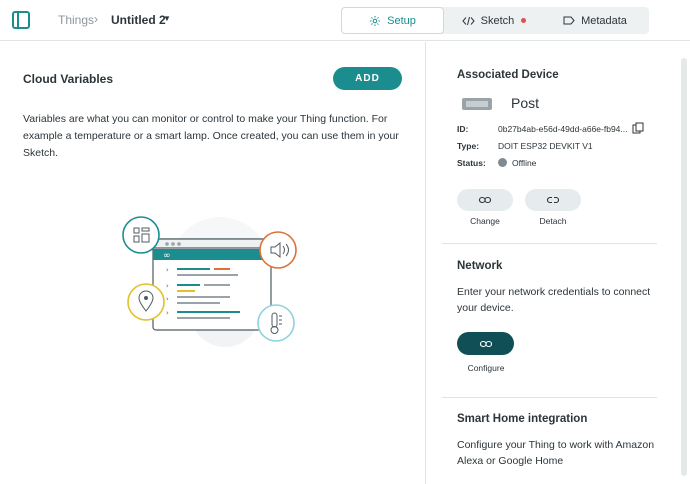  I want to click on device-status-value: Offline, so click(524, 163).